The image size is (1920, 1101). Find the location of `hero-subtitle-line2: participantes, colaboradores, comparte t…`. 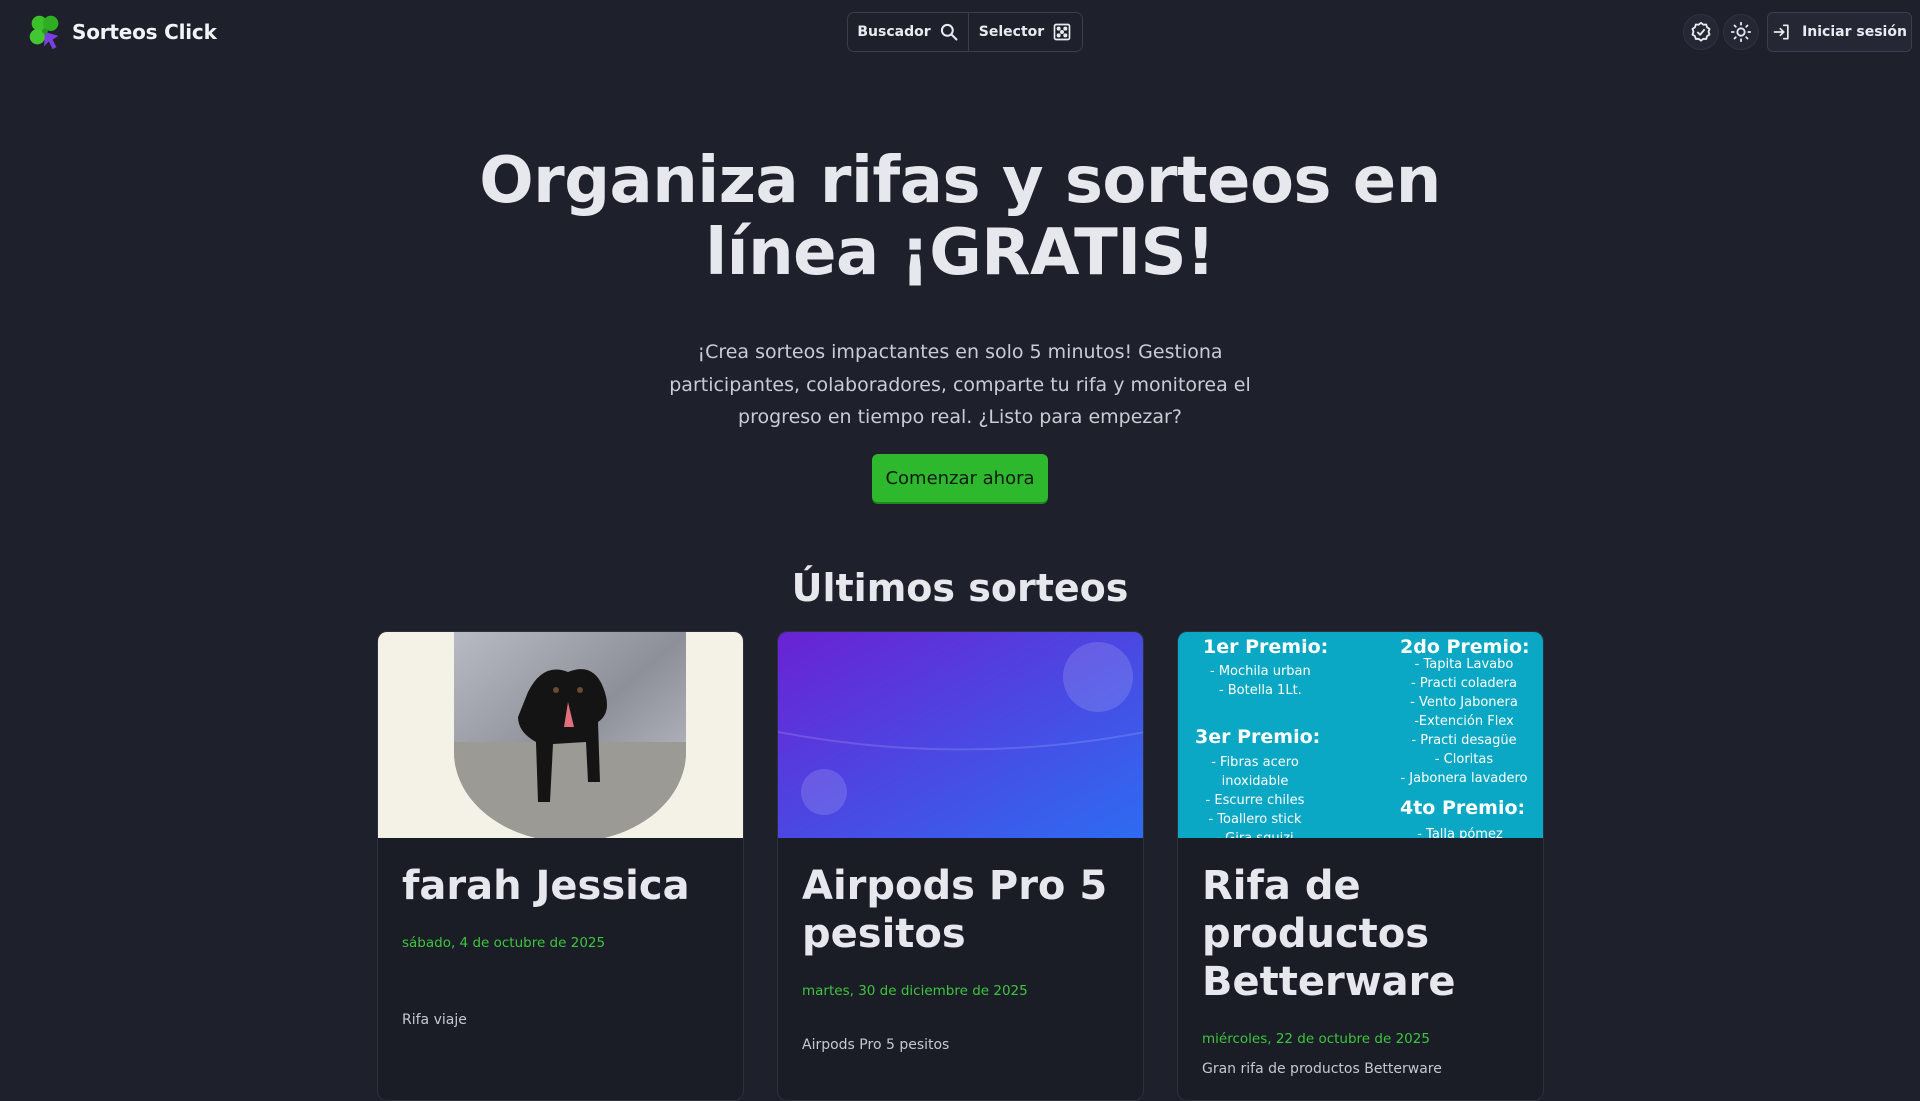

hero-subtitle-line2: participantes, colaboradores, comparte t… is located at coordinates (960, 384).